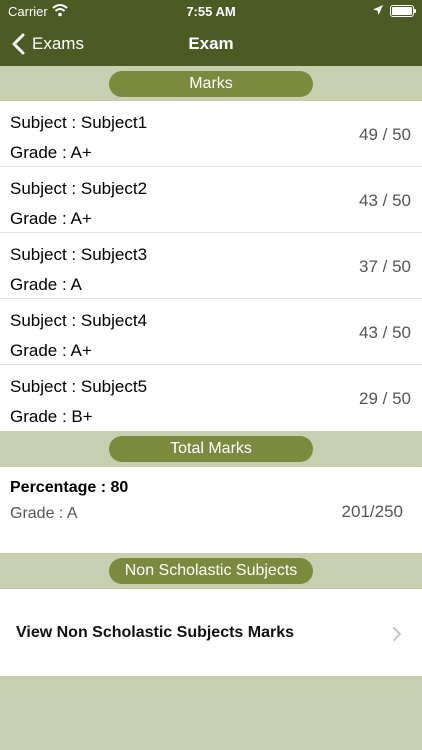 The height and width of the screenshot is (750, 422). Describe the element at coordinates (79, 320) in the screenshot. I see `subject-label: Subject : Subject4` at that location.